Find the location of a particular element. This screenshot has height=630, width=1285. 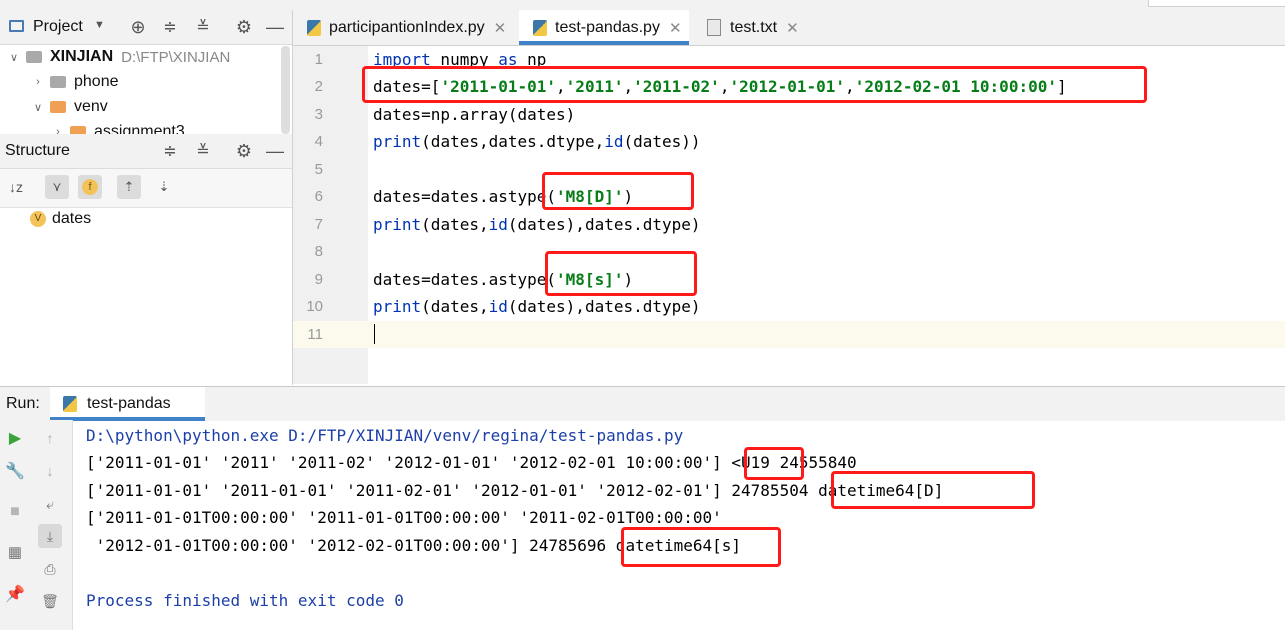

tab-test-txt: test.txt ✕ is located at coordinates (753, 27).